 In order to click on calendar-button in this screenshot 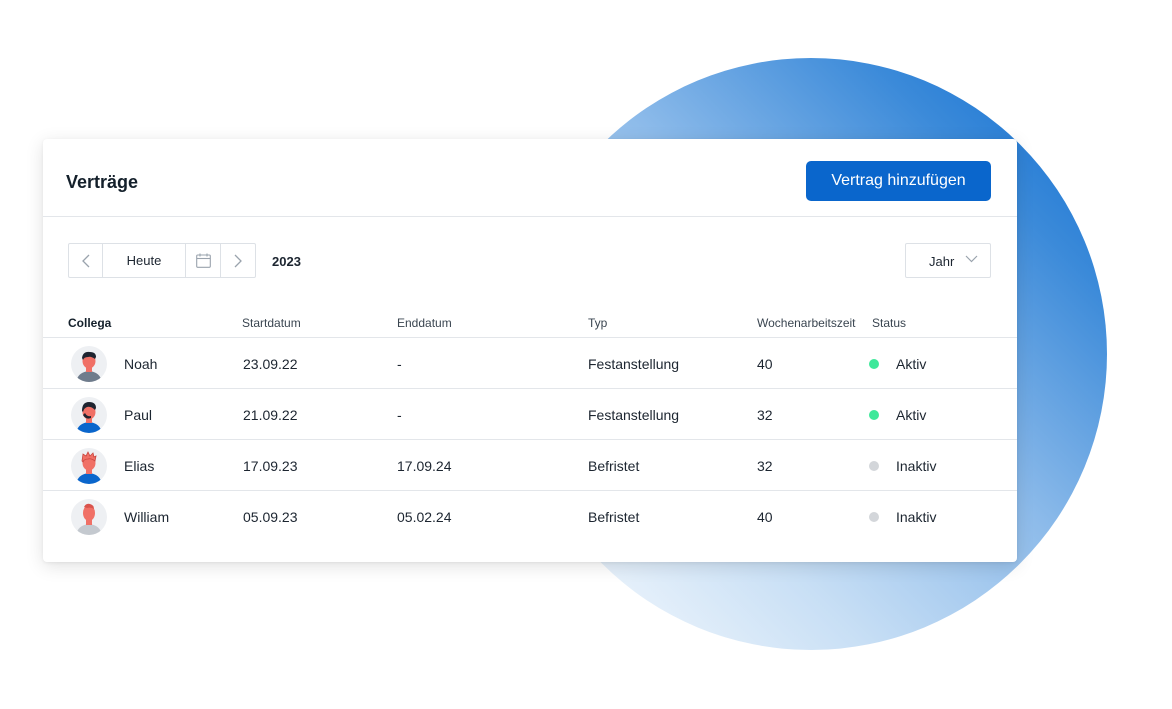, I will do `click(203, 260)`.